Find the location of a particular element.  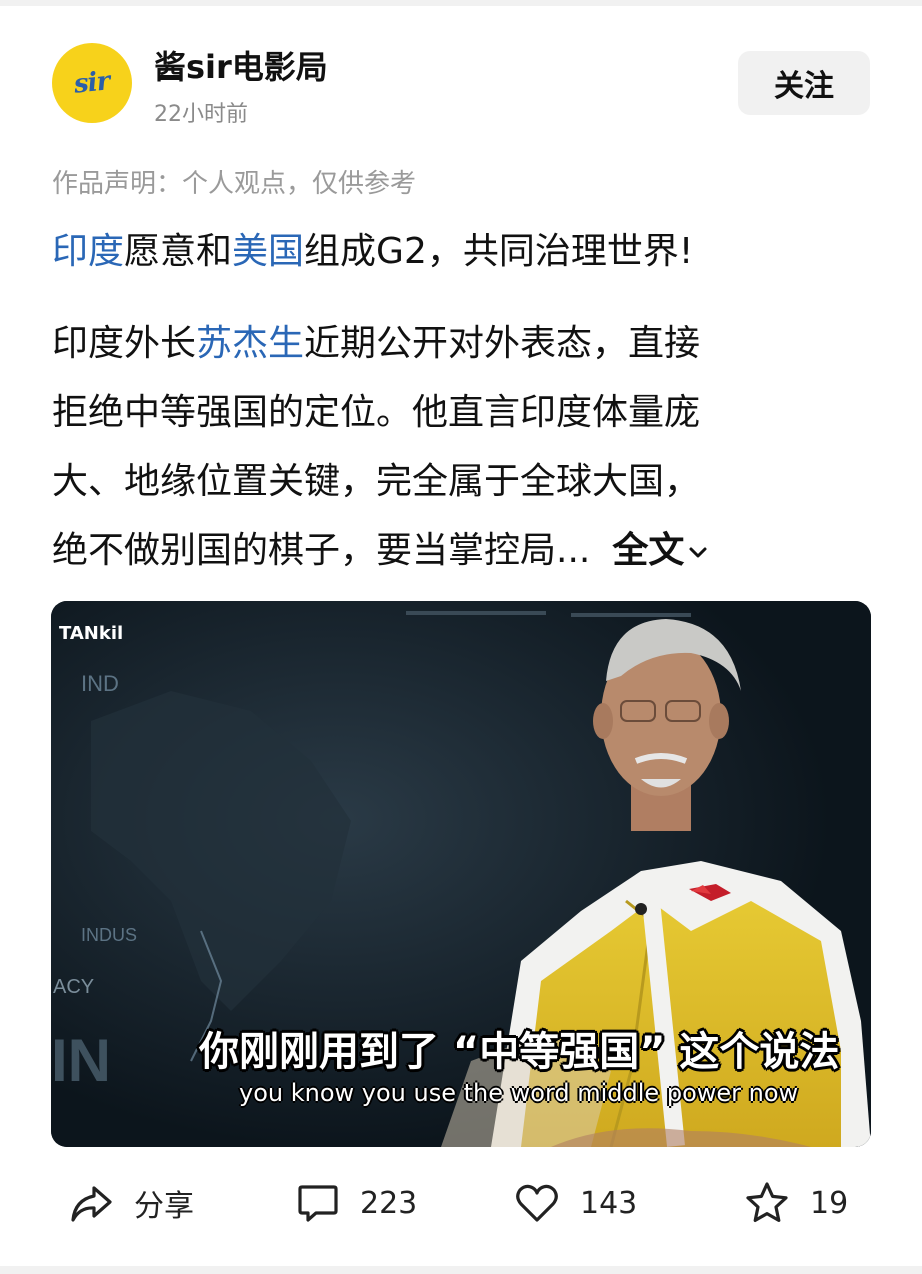

post-time: 22小时前 is located at coordinates (201, 114).